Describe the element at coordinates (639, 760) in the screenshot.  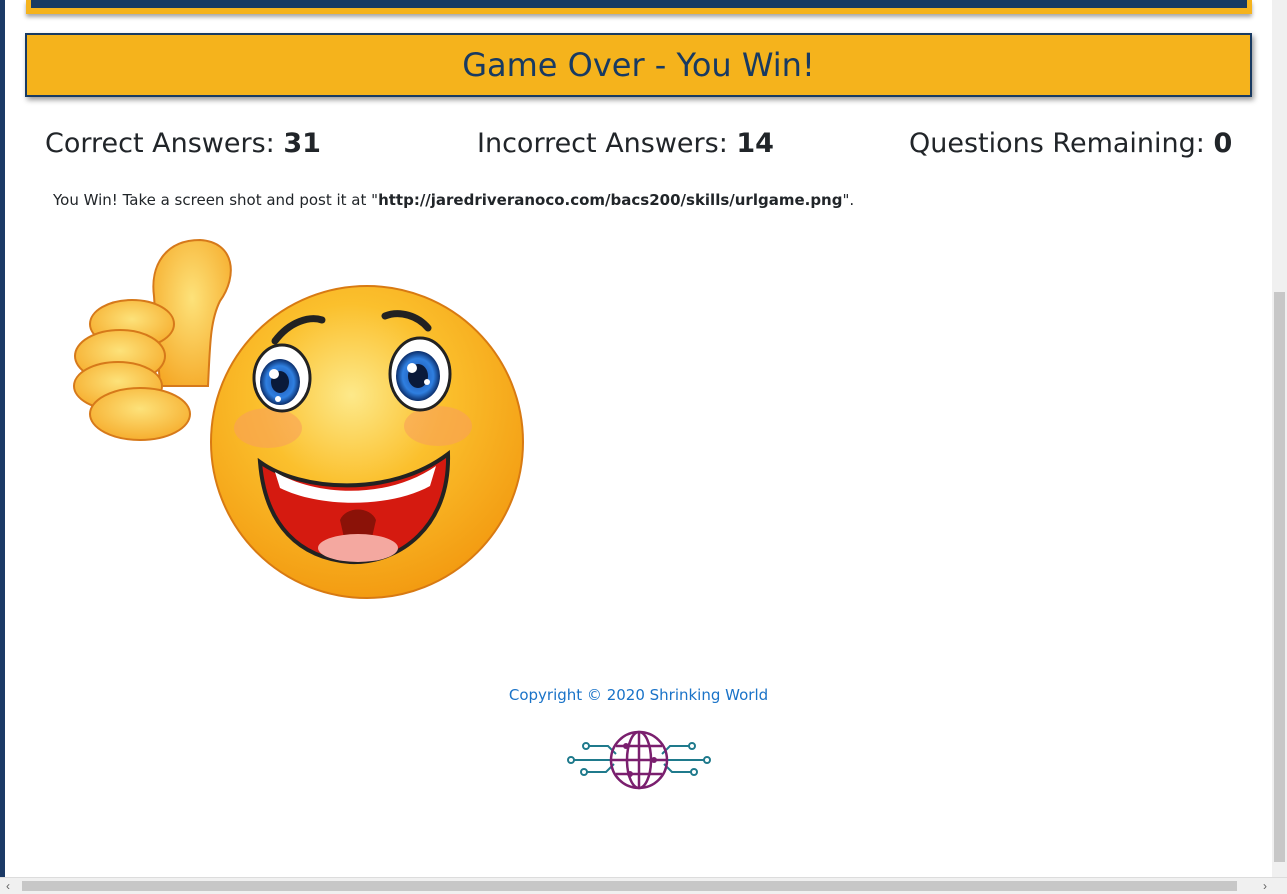
I see `globe-circuit-logo` at that location.